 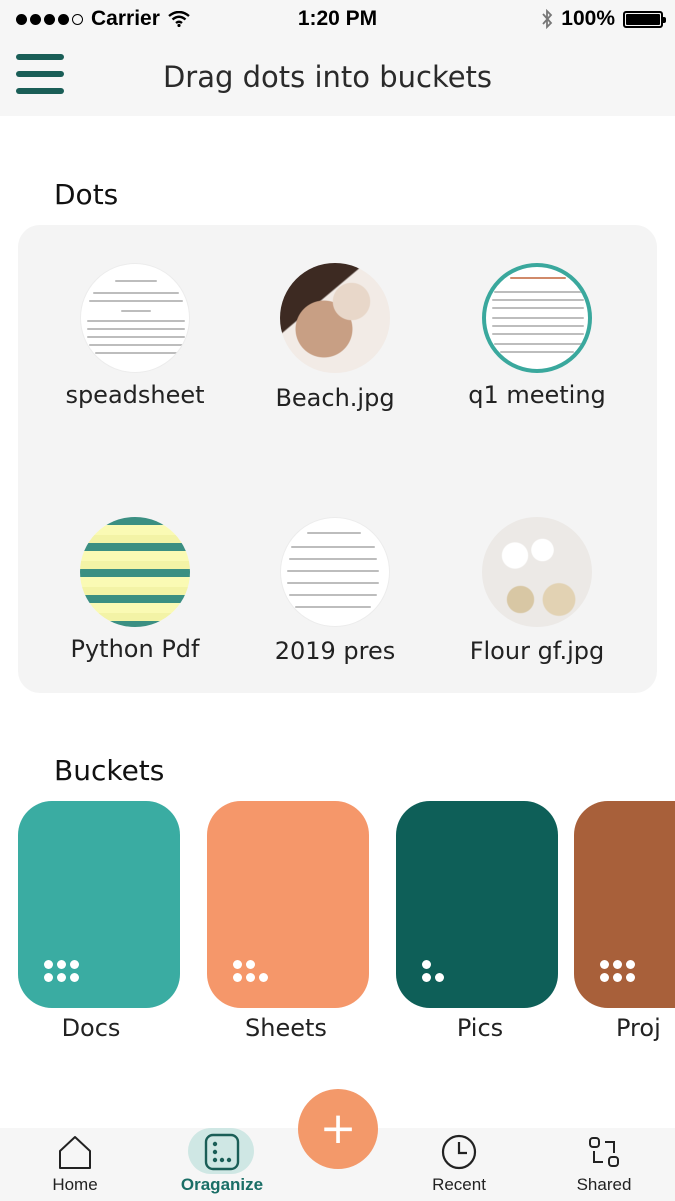 I want to click on clock-icon, so click(x=459, y=1152).